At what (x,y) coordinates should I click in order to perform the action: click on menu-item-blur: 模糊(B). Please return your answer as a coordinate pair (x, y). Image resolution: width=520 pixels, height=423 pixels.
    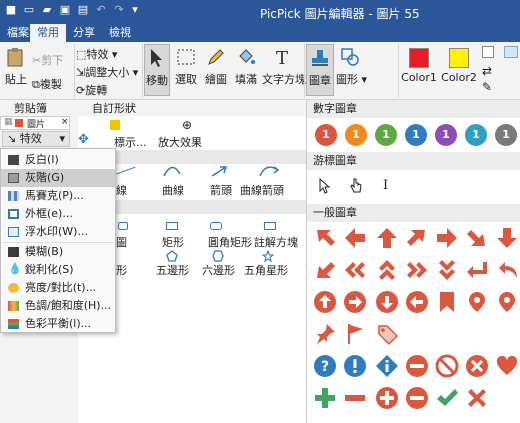
    Looking at the image, I should click on (58, 252).